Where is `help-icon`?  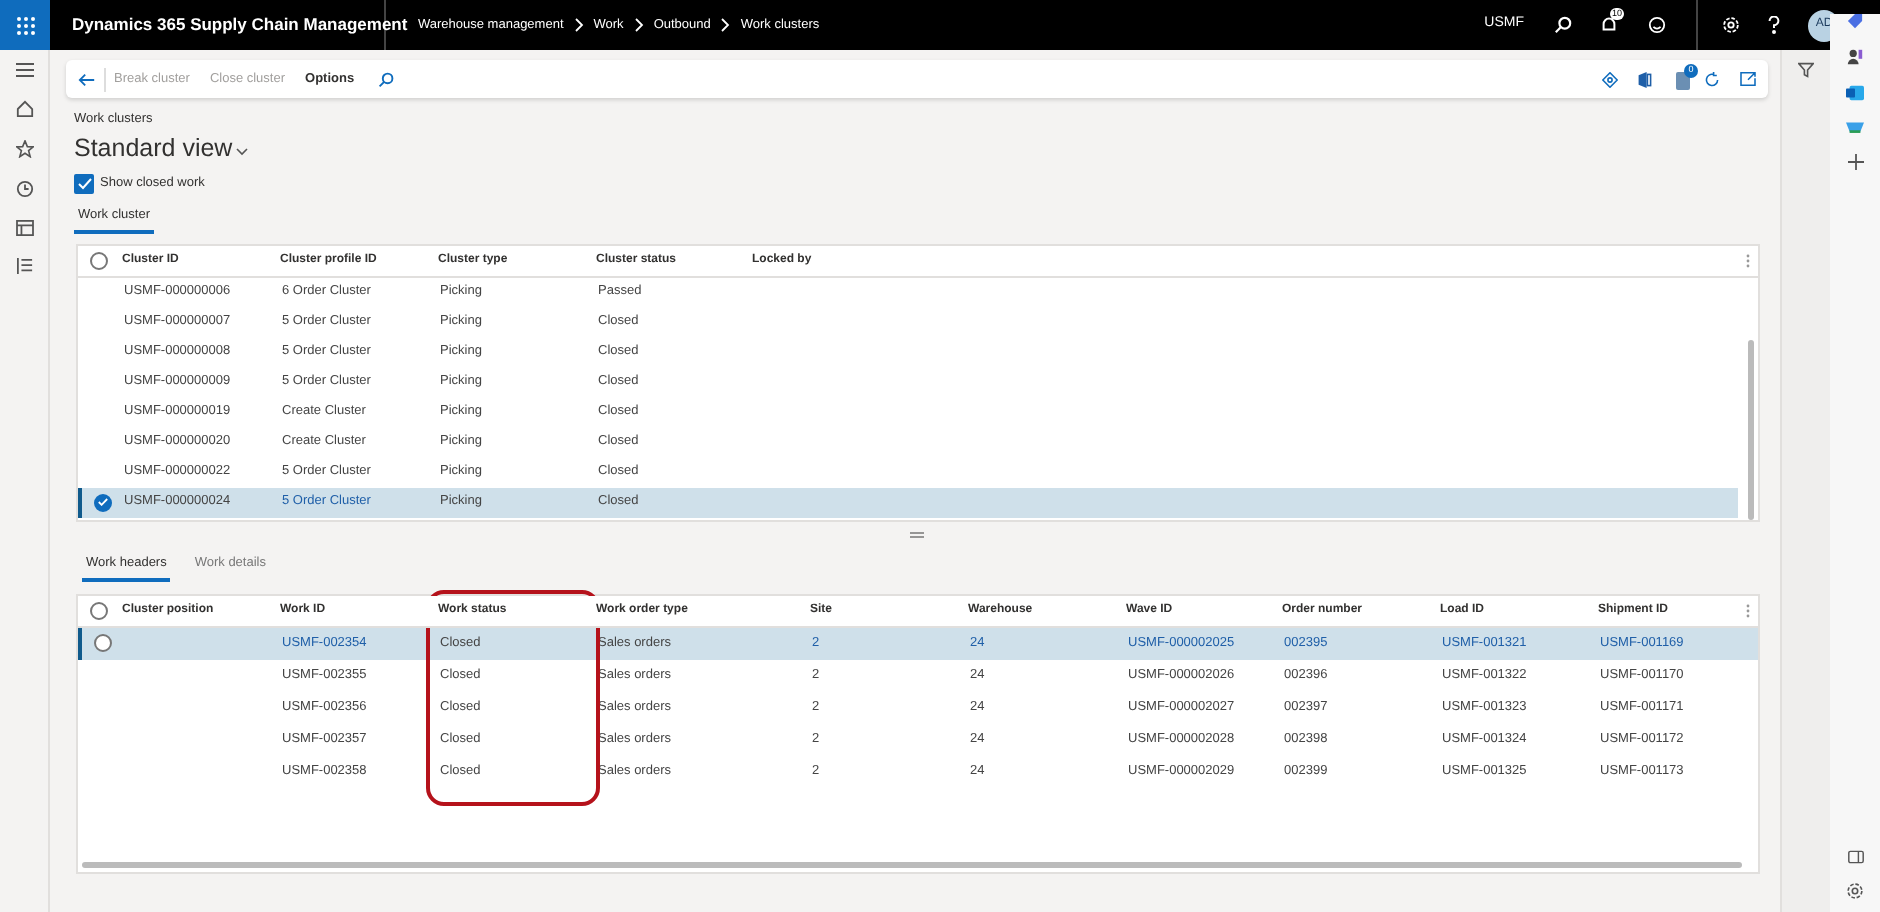 help-icon is located at coordinates (1774, 25).